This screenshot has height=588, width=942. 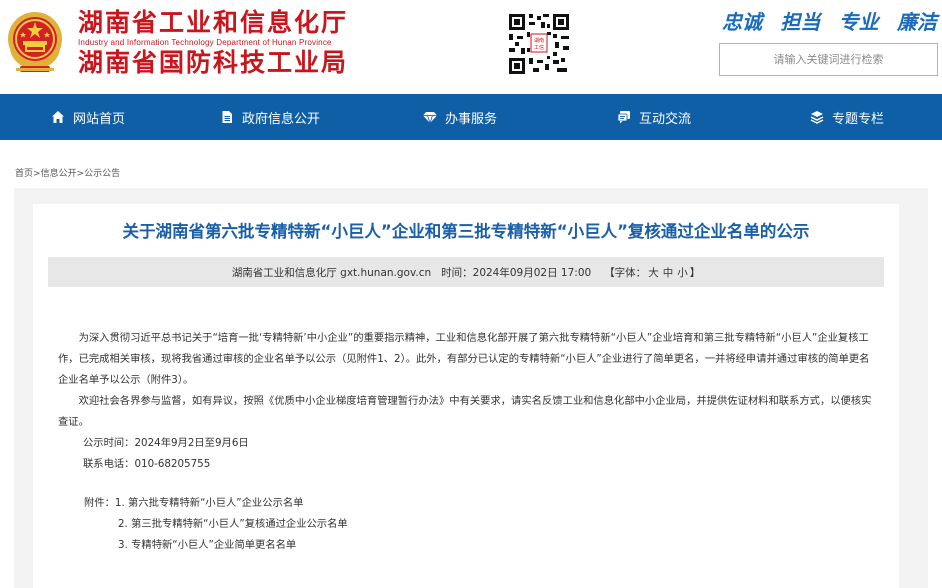 What do you see at coordinates (668, 273) in the screenshot?
I see `font-size-medium: 中` at bounding box center [668, 273].